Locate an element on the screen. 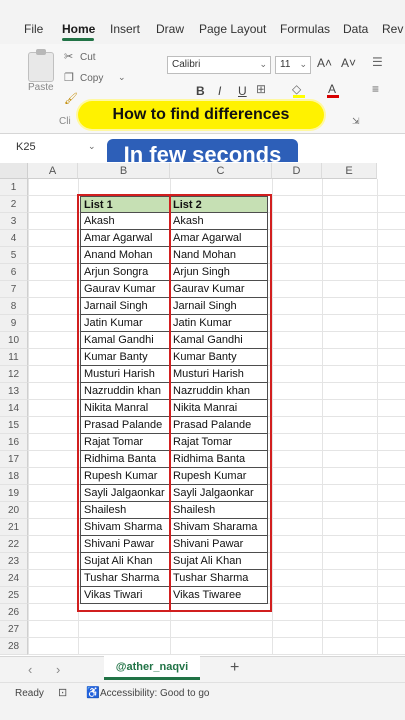 This screenshot has width=405, height=720. select-all-corner is located at coordinates (14, 171).